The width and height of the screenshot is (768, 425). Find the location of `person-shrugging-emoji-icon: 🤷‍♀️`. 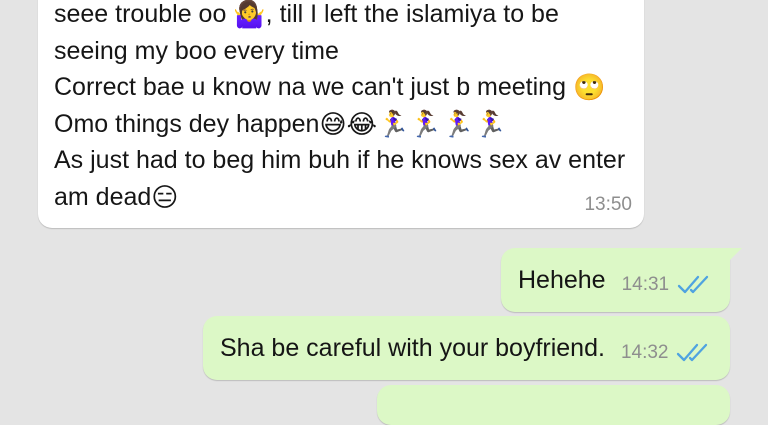

person-shrugging-emoji-icon: 🤷‍♀️ is located at coordinates (249, 15).